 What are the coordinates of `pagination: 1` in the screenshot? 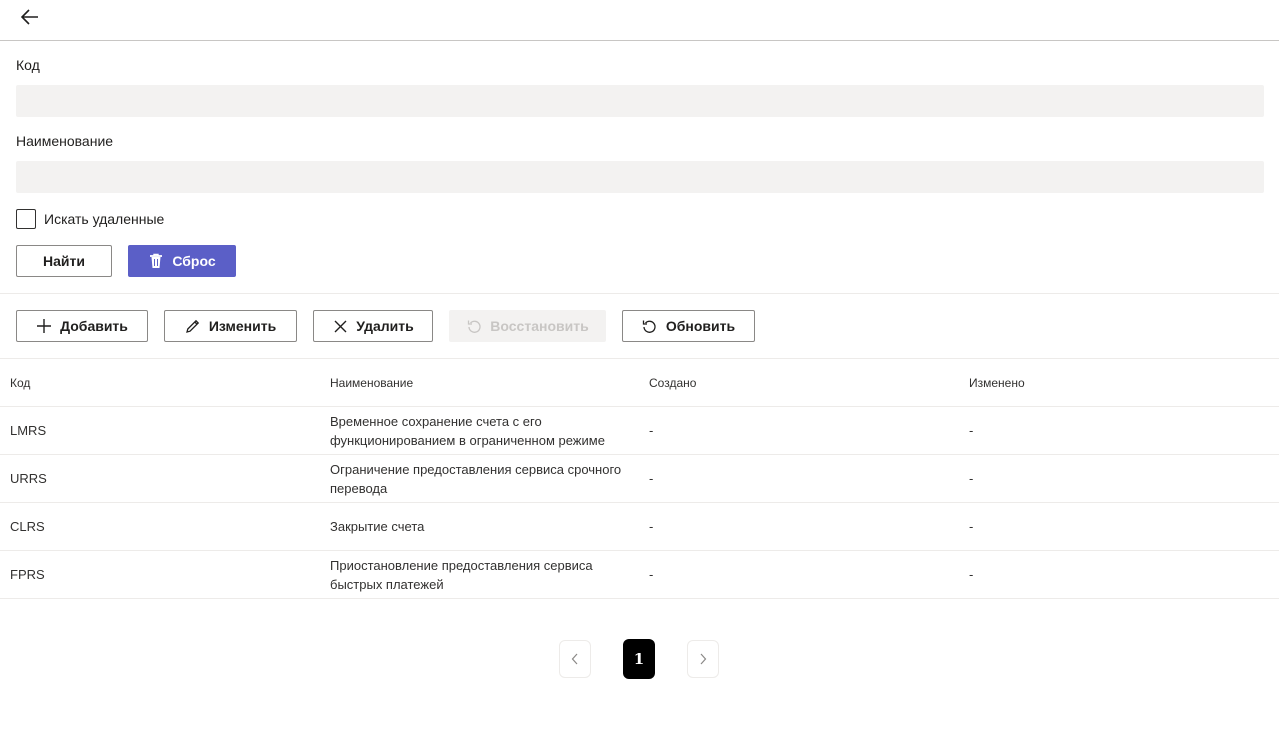 It's located at (639, 659).